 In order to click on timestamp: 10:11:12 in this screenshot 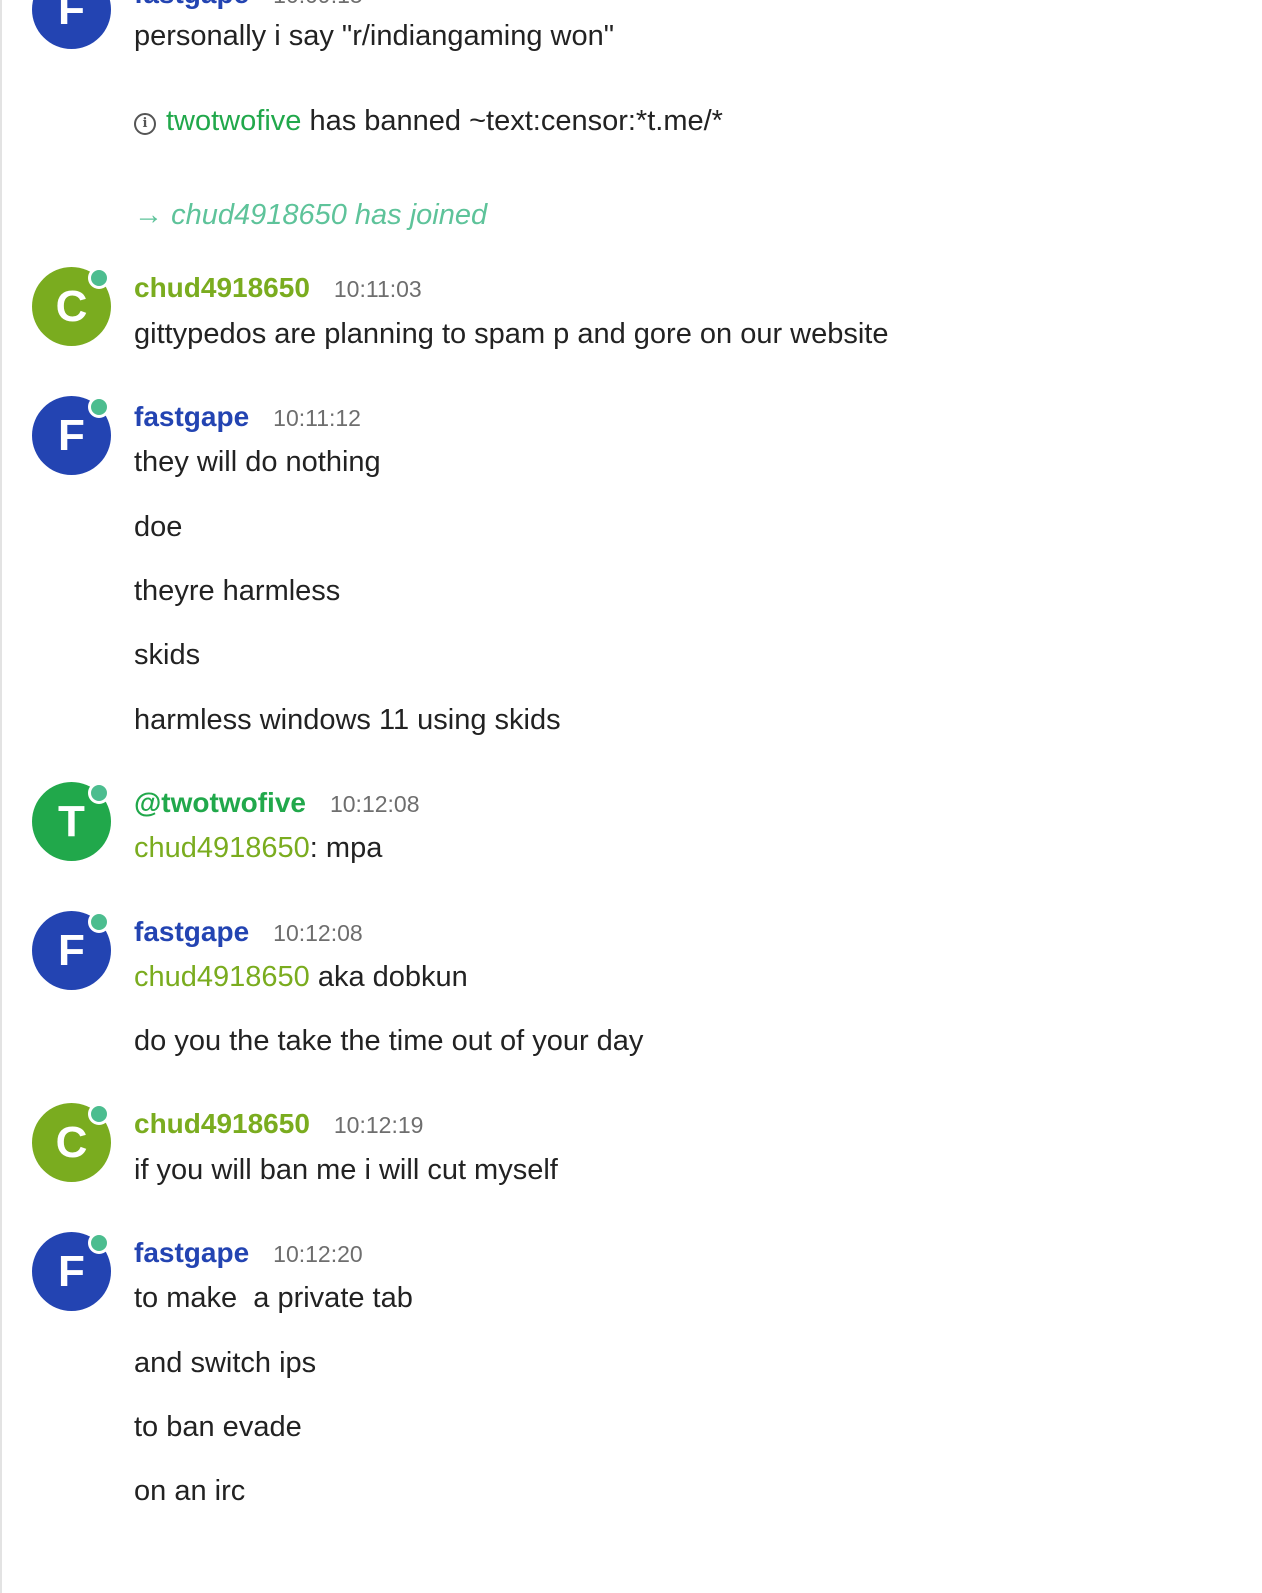, I will do `click(317, 418)`.